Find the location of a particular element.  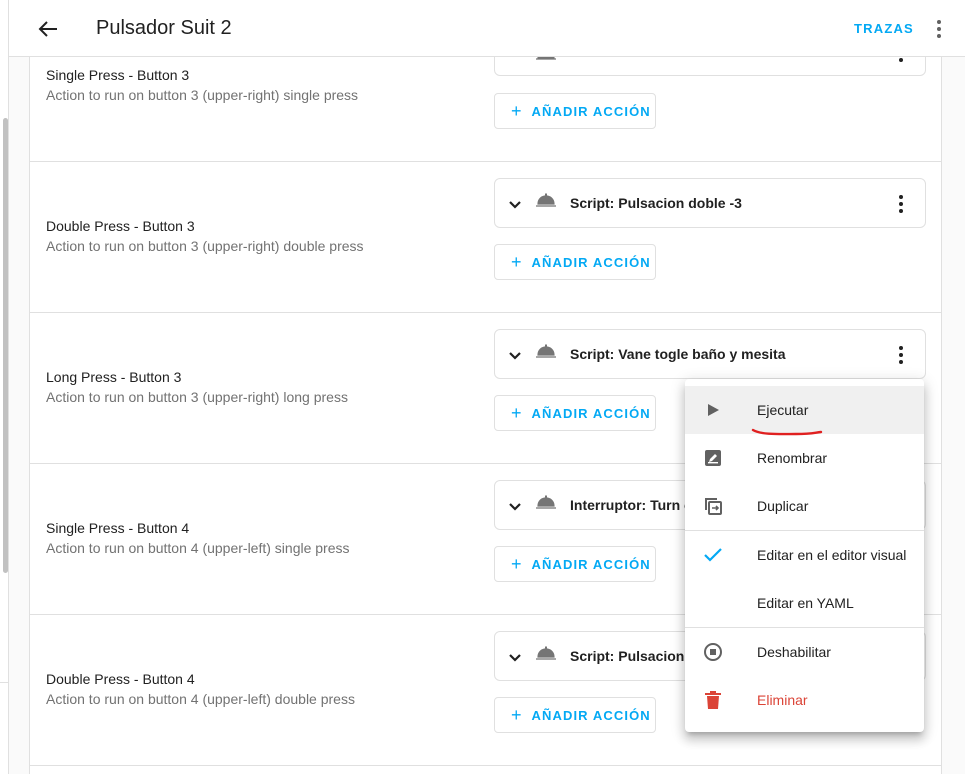

action-title: Script: Pulsacion doble -3 is located at coordinates (656, 203).